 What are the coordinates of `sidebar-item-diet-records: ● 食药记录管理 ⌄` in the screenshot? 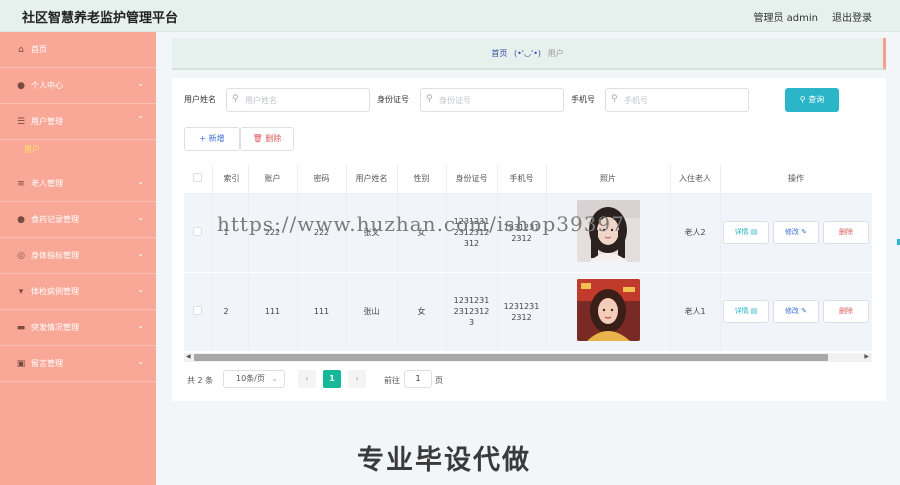 It's located at (78, 220).